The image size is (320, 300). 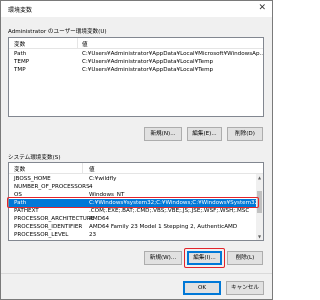 I want to click on system-var-row: NUMBER_OF_PROCESSORS 4, so click(x=136, y=187).